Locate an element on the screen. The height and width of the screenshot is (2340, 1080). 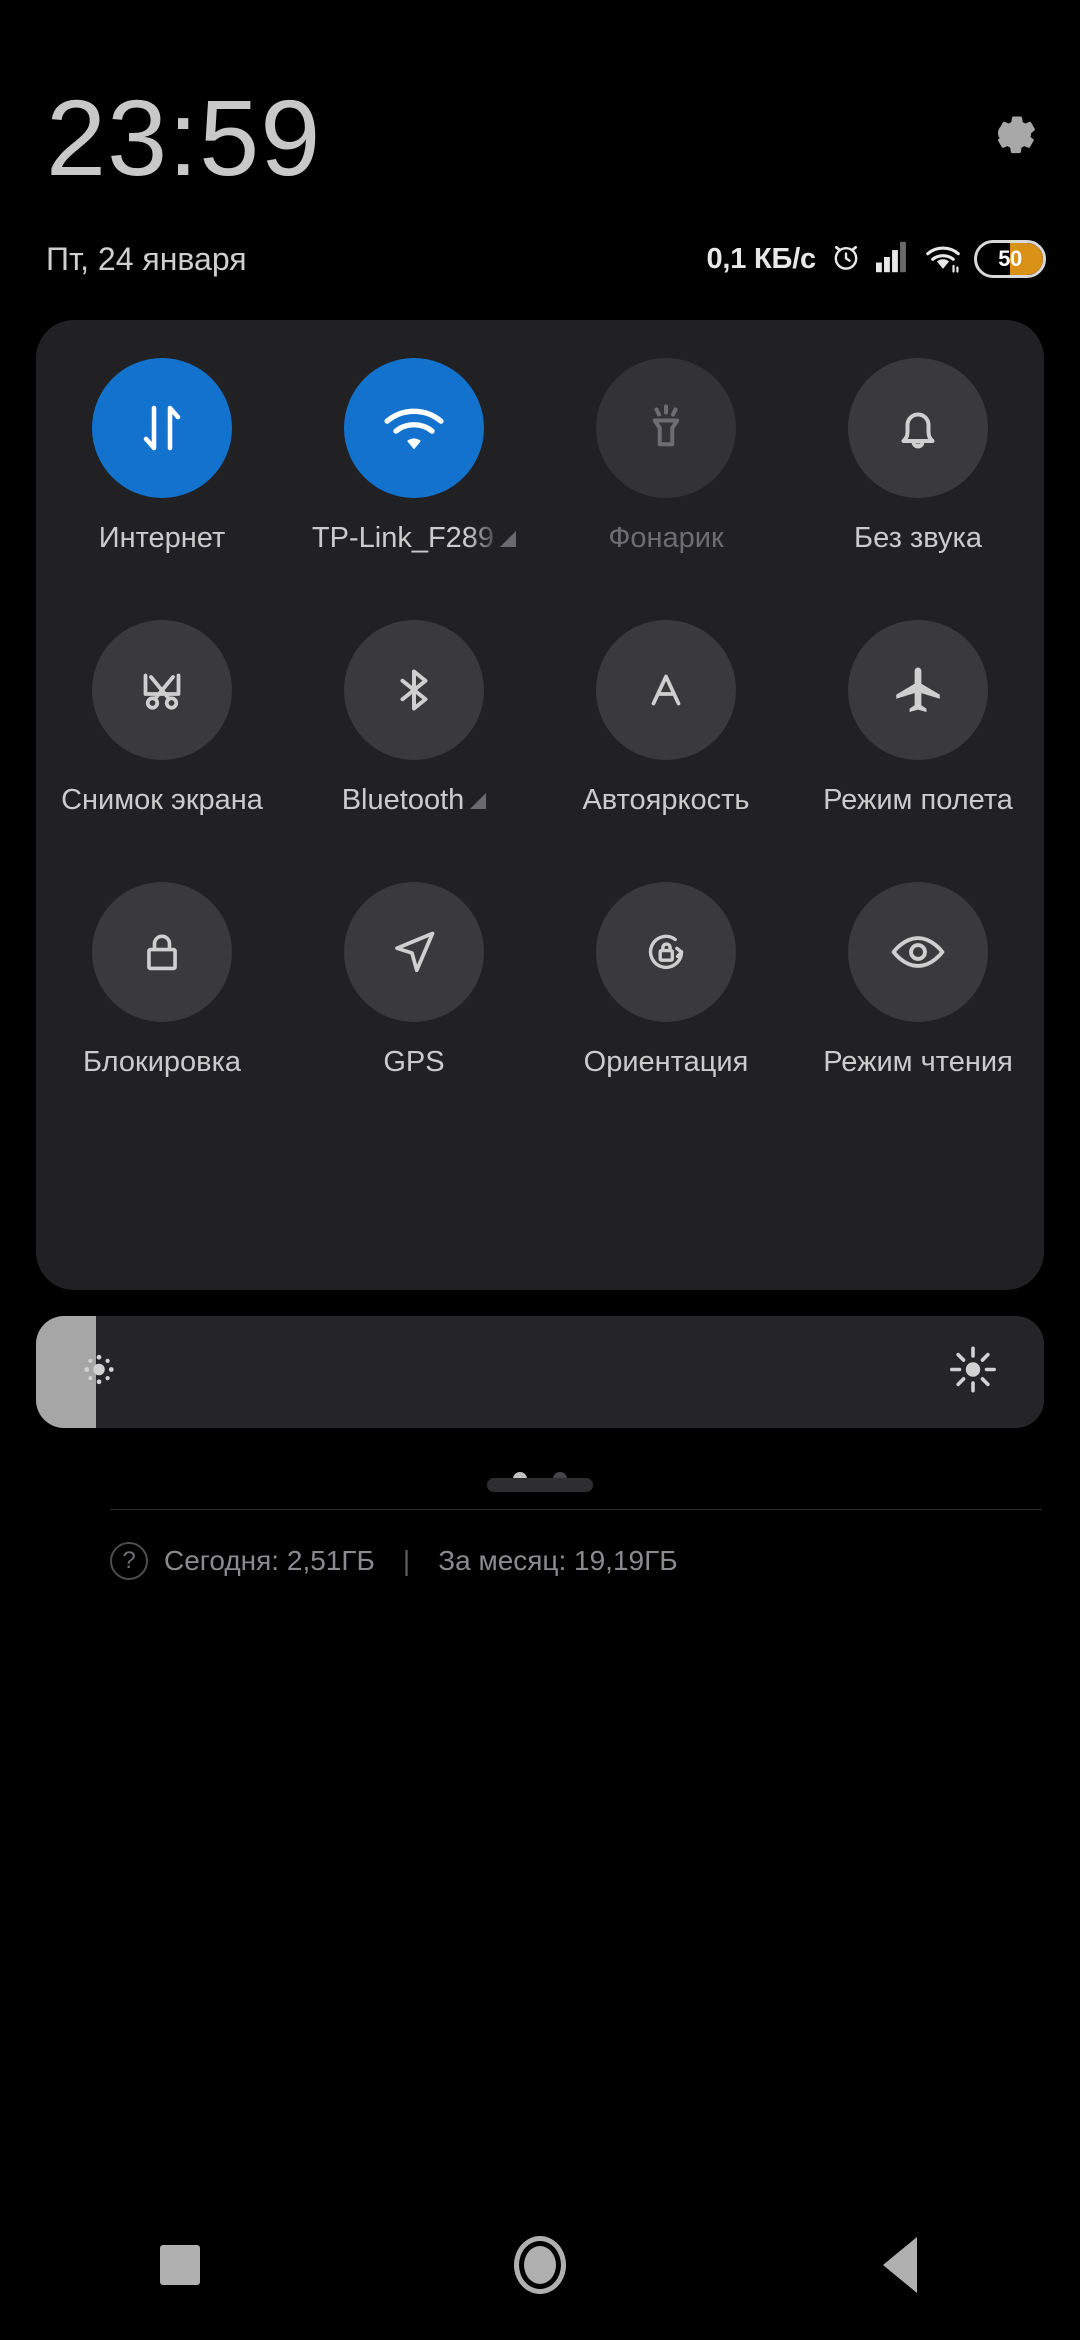
tile-label-wrap: Режим полета is located at coordinates (918, 800).